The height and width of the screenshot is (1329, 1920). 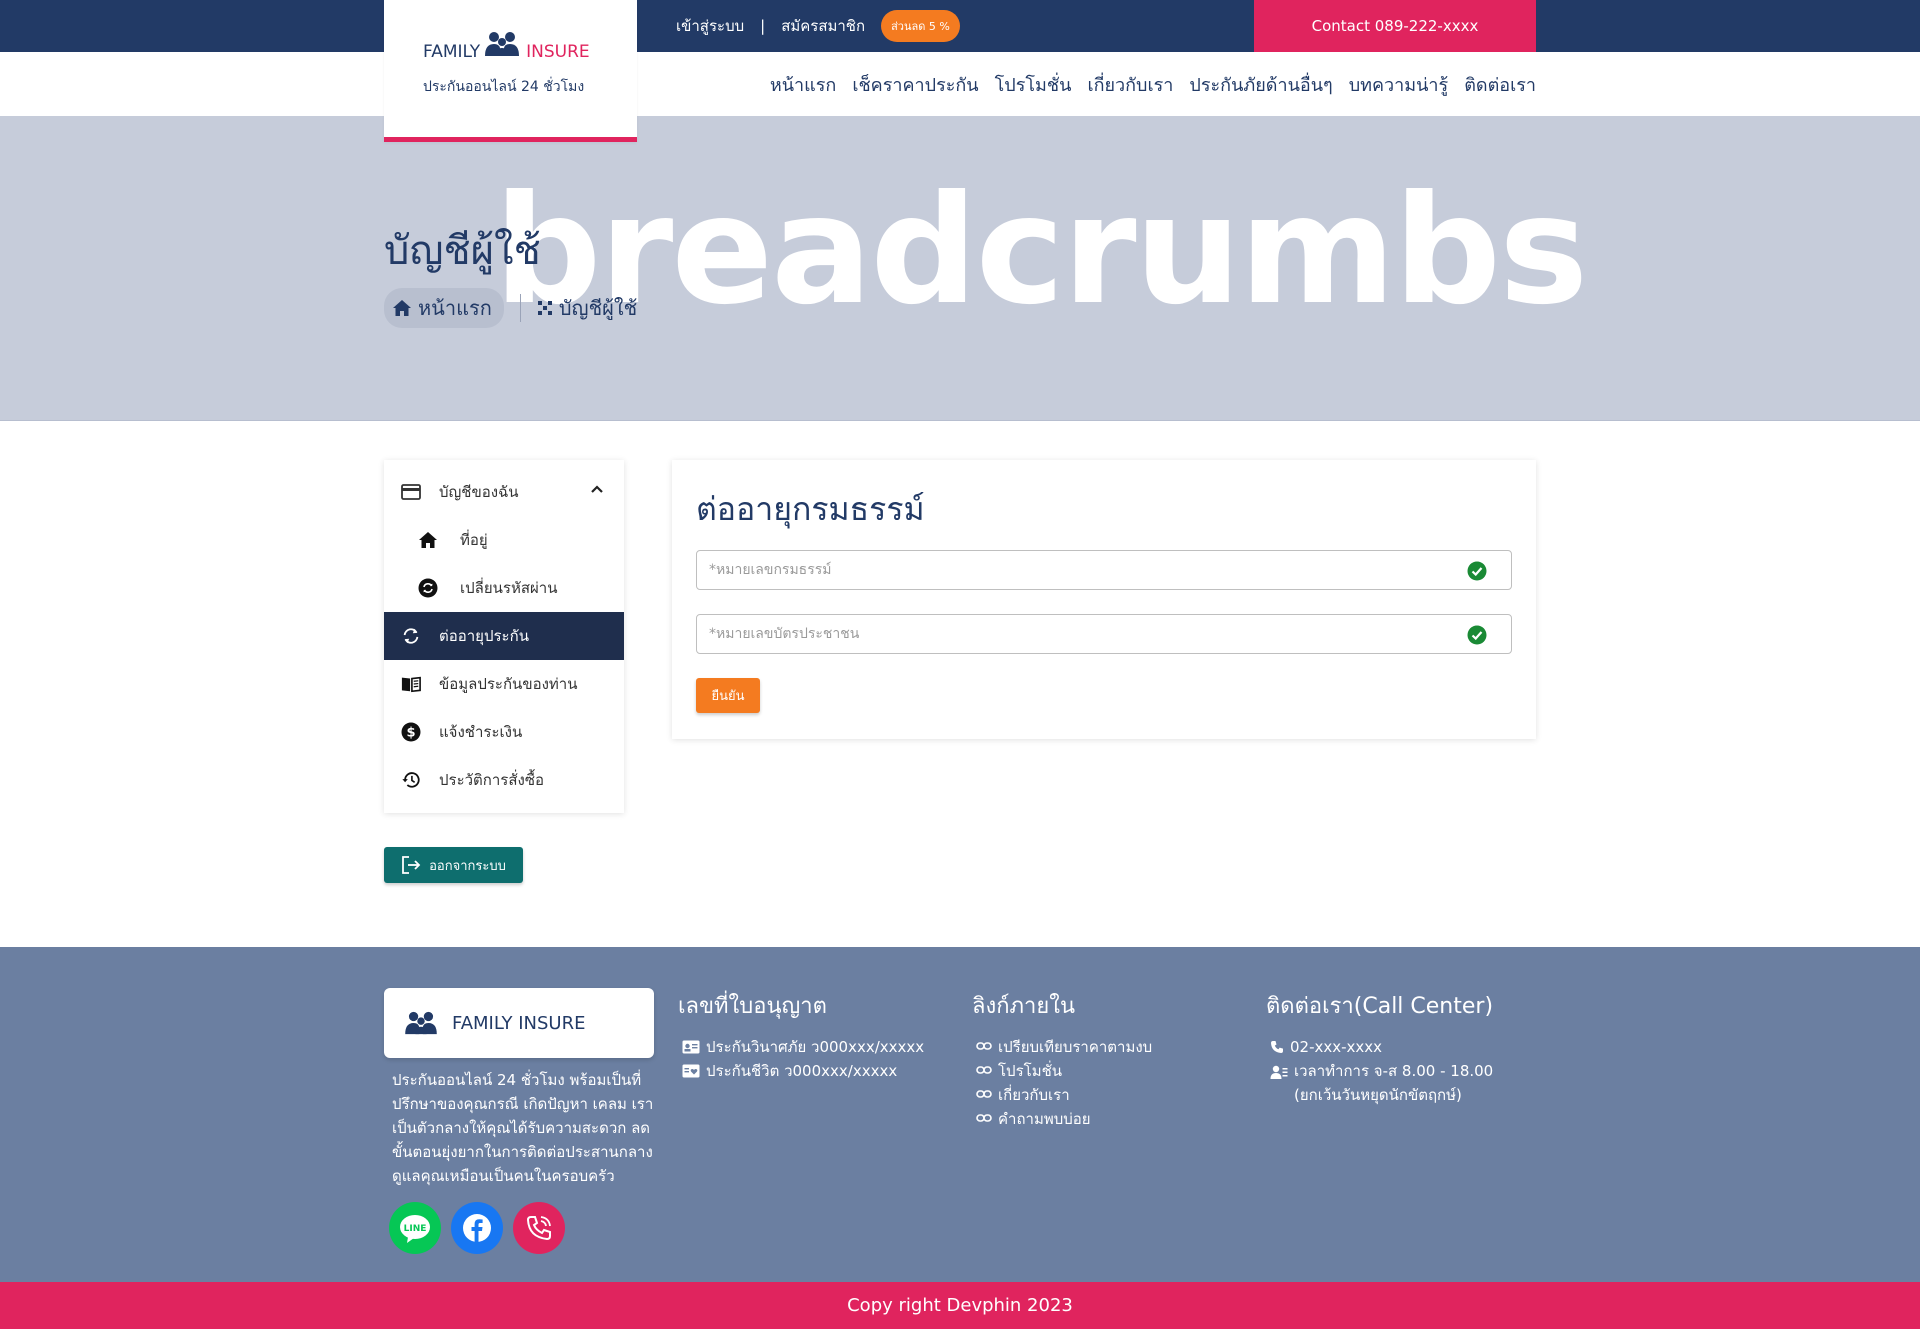 I want to click on line-icon: LINE, so click(x=415, y=1229).